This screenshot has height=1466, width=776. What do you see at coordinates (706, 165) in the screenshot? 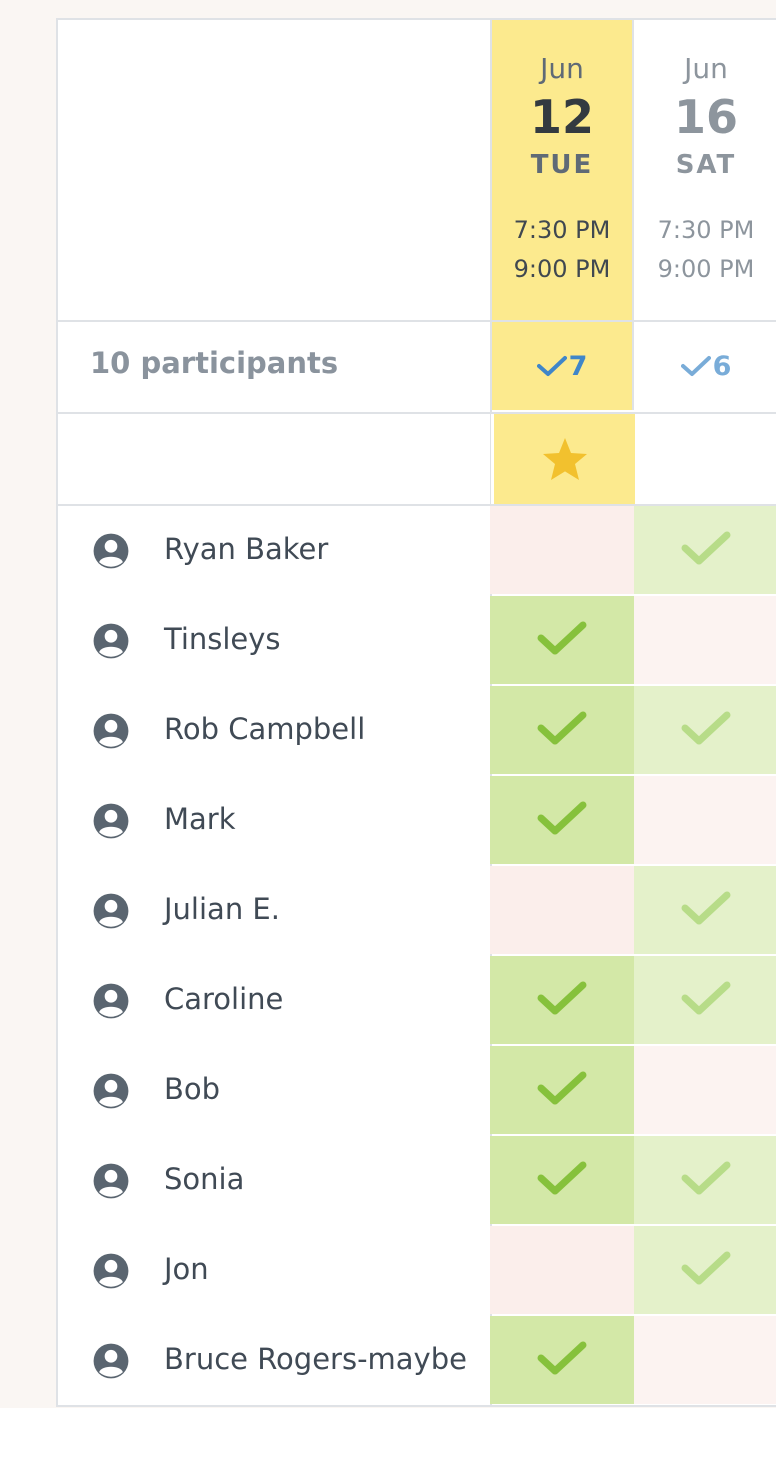
I see `date-weekday: SAT` at bounding box center [706, 165].